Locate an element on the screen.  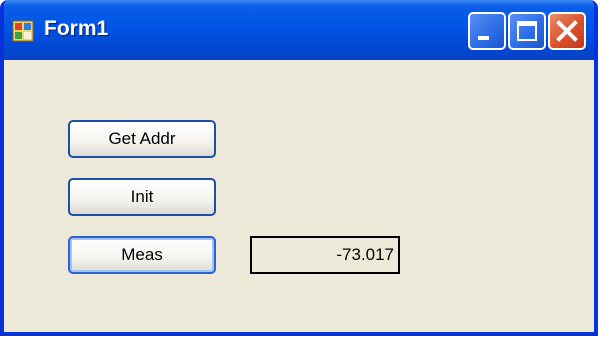
minimize-icon is located at coordinates (483, 38).